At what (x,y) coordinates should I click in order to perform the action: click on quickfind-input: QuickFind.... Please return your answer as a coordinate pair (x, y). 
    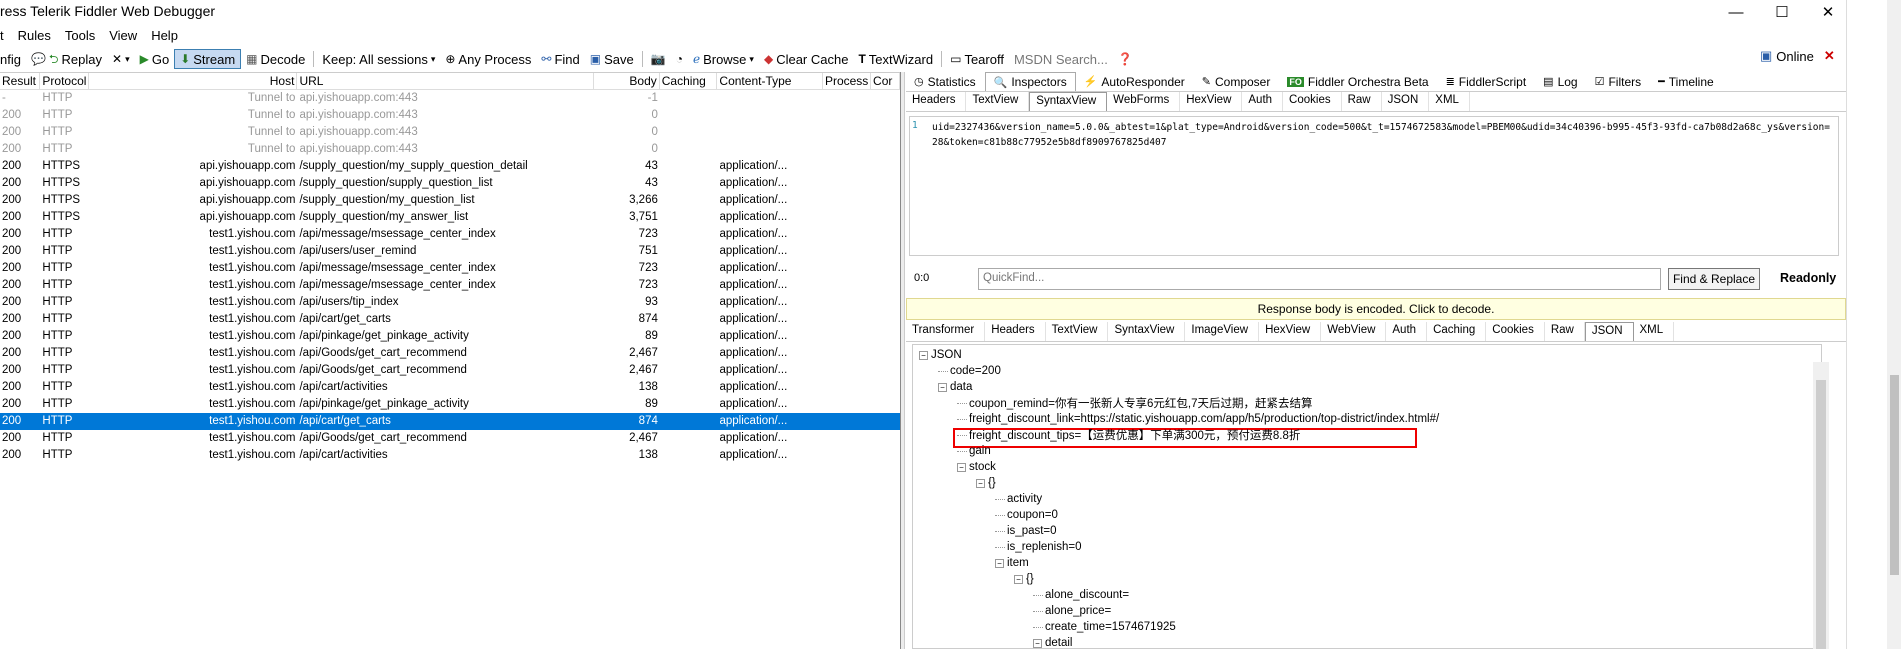
    Looking at the image, I should click on (1319, 279).